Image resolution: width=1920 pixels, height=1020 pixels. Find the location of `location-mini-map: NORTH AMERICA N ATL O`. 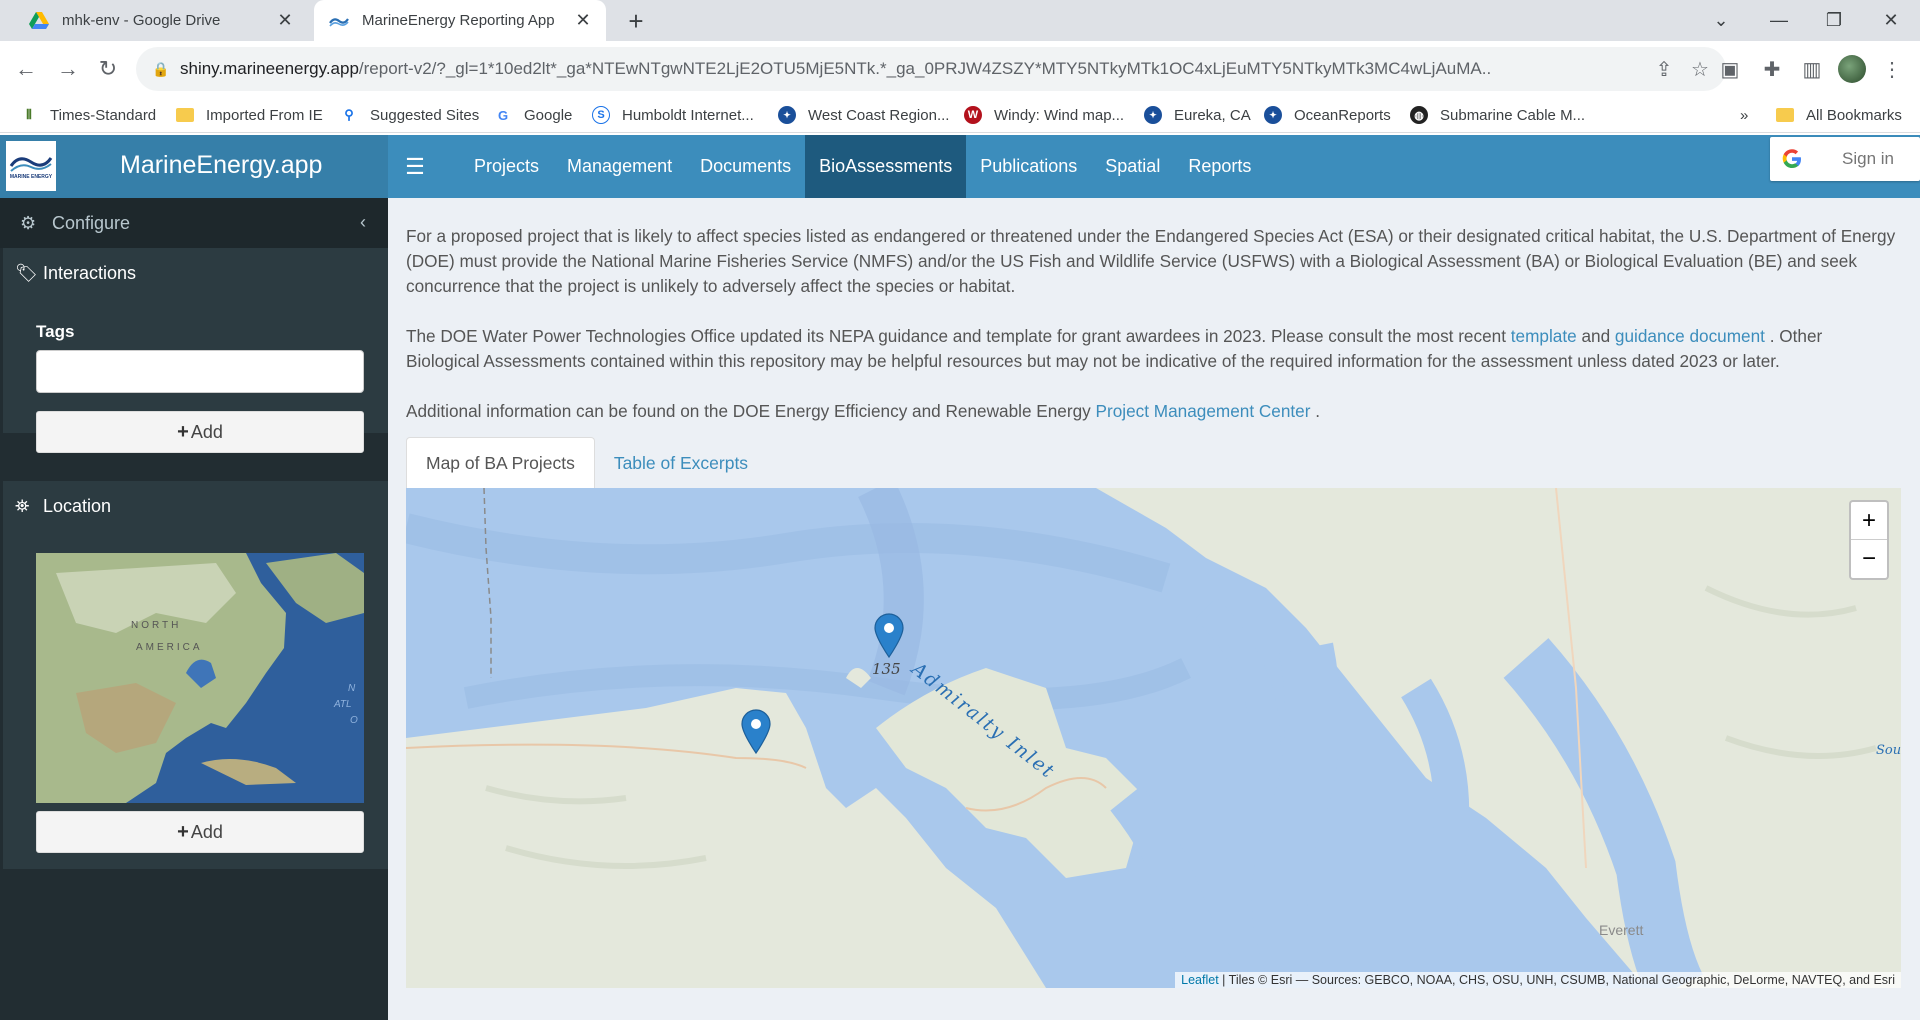

location-mini-map: NORTH AMERICA N ATL O is located at coordinates (200, 678).